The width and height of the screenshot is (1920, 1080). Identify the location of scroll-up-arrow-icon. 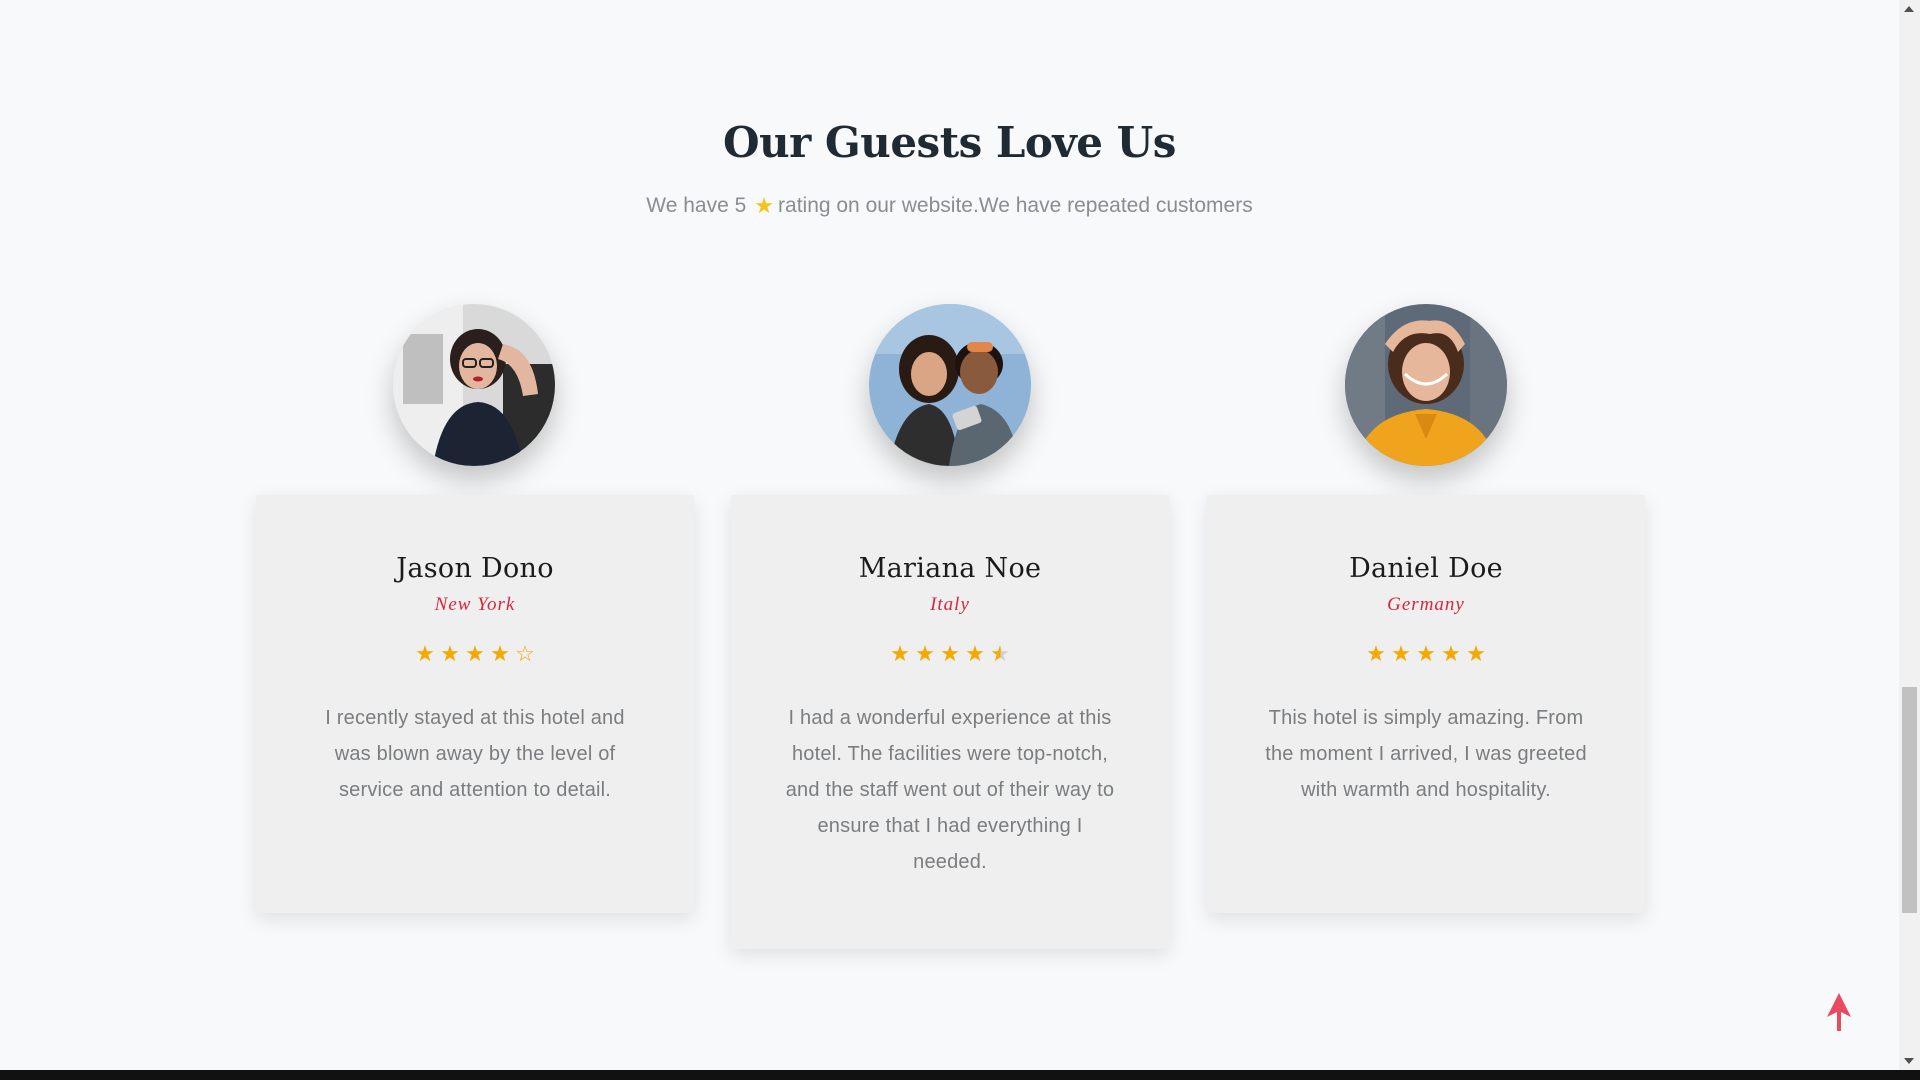
(1909, 9).